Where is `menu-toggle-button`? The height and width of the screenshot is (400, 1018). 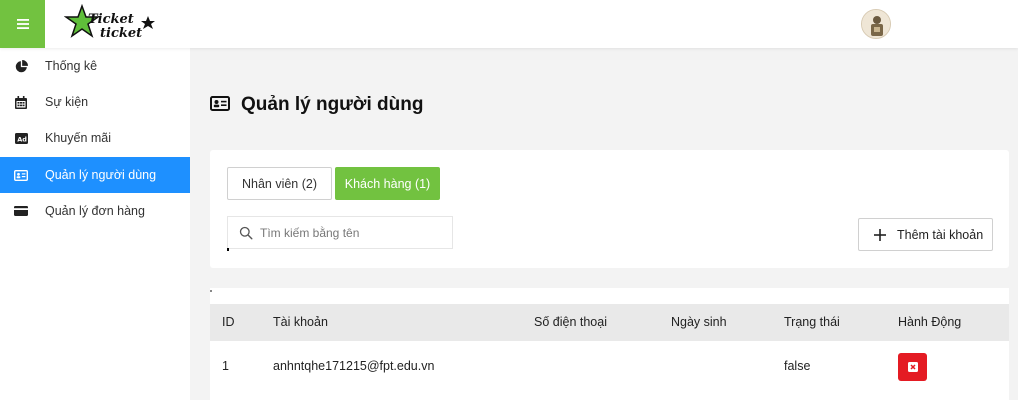
menu-toggle-button is located at coordinates (22, 24).